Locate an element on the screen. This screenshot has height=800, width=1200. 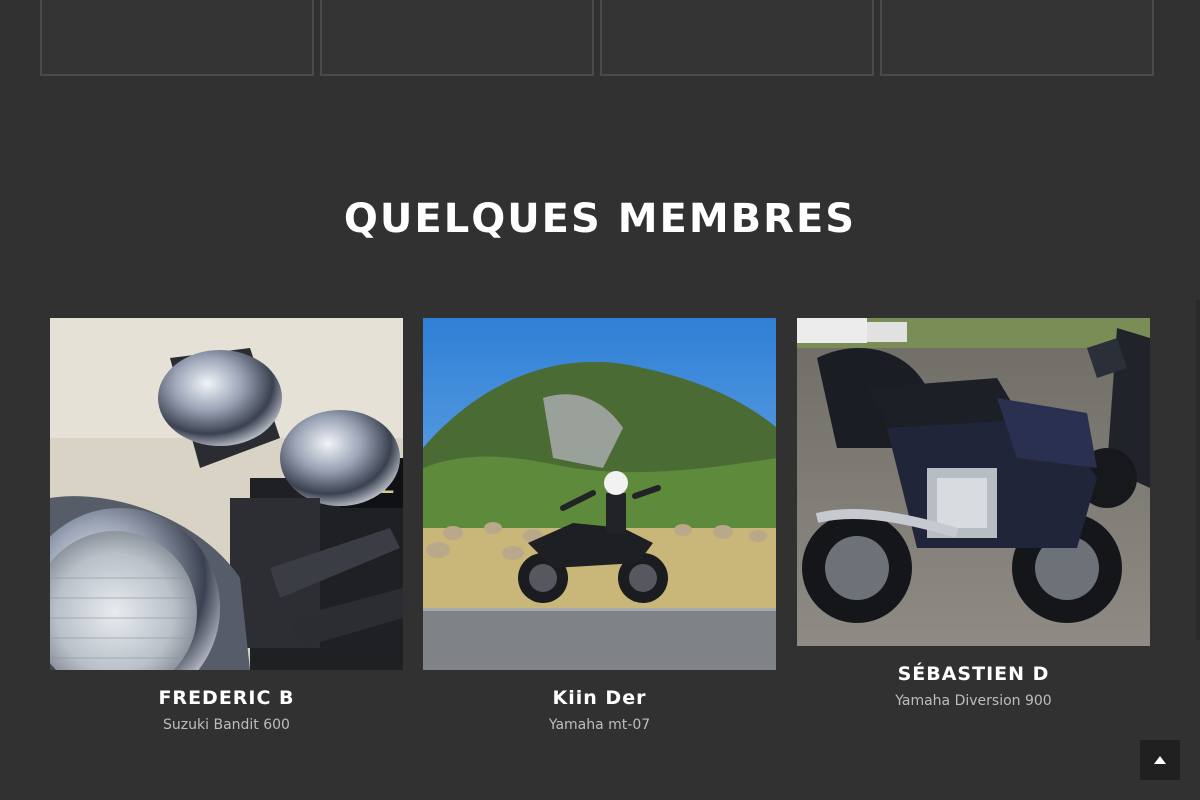
member-name: Kiin Der is located at coordinates (599, 698).